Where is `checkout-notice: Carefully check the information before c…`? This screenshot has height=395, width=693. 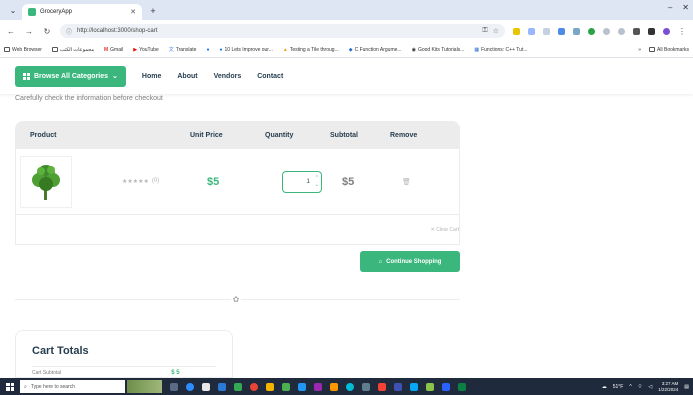 checkout-notice: Carefully check the information before c… is located at coordinates (89, 98).